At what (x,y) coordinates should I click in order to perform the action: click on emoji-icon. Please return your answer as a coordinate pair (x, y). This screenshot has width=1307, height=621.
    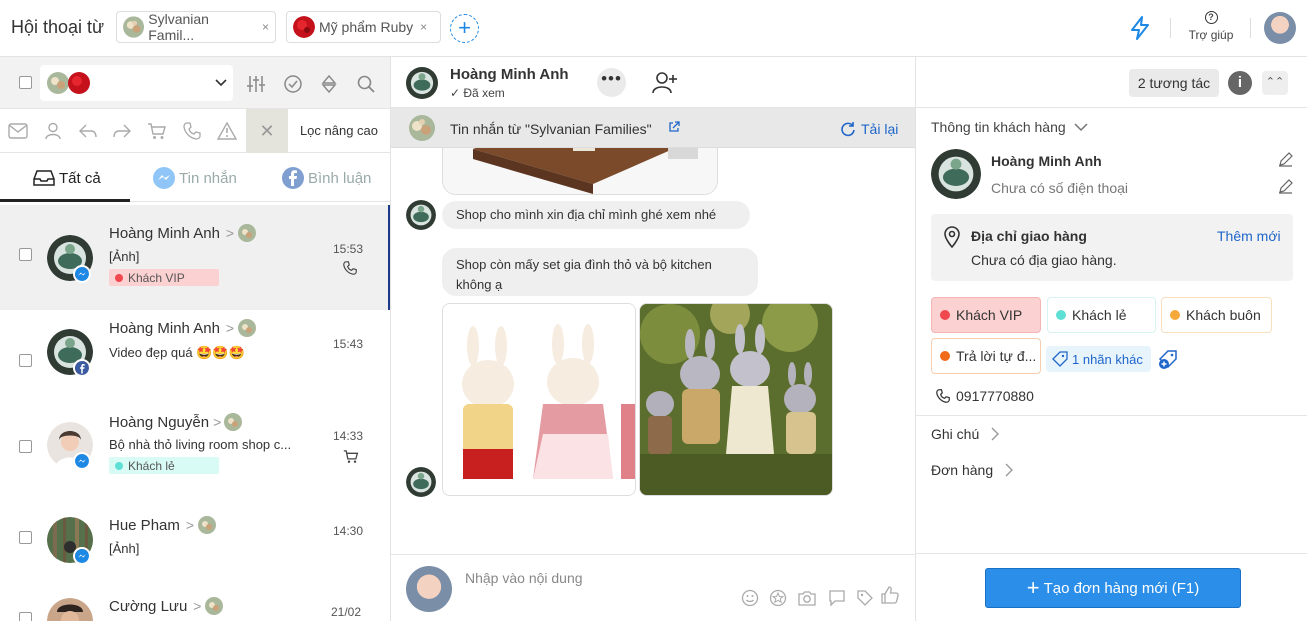
    Looking at the image, I should click on (750, 598).